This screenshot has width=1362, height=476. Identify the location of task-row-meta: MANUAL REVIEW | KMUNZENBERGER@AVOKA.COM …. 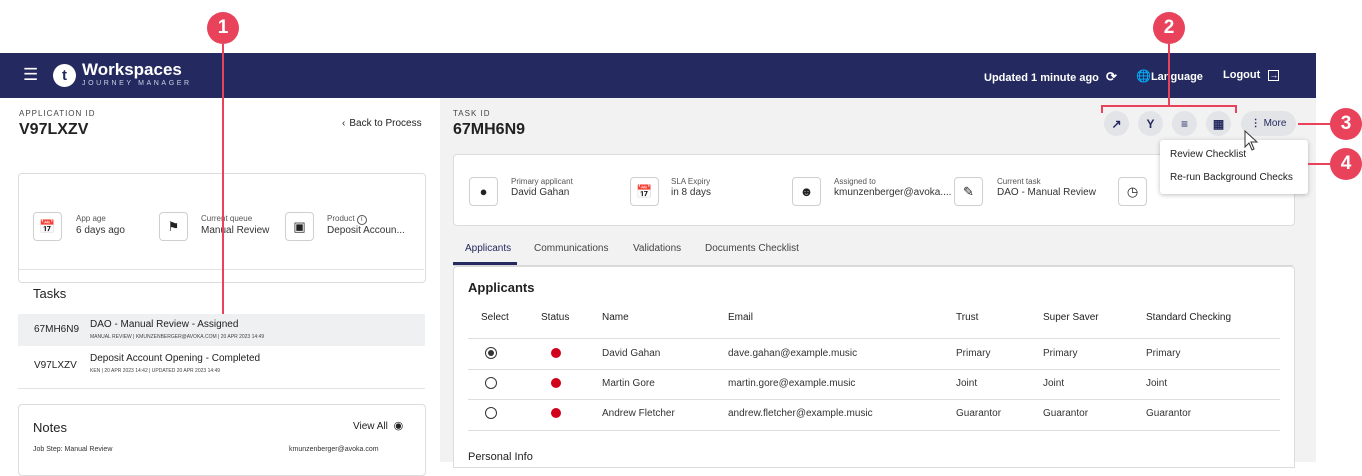
(177, 337).